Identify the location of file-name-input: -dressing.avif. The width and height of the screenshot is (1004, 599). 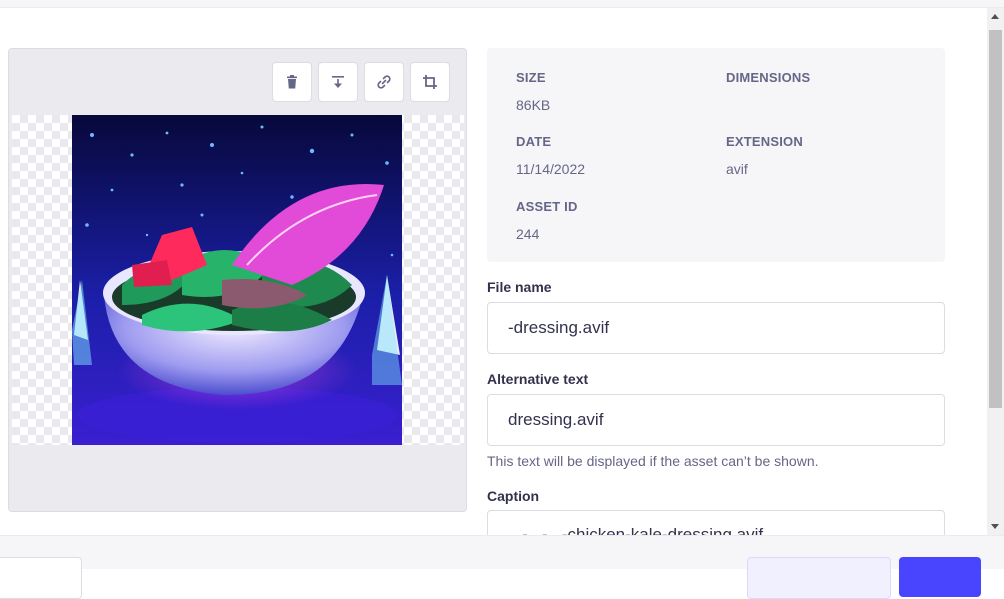
(716, 328).